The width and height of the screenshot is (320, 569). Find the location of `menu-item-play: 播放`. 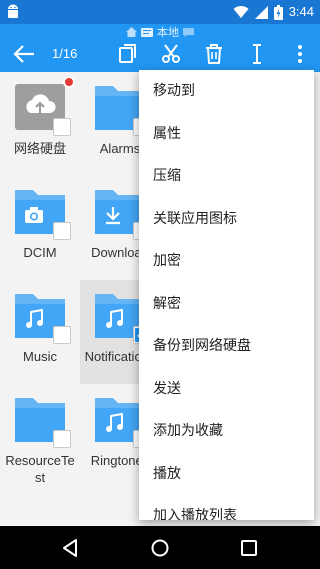

menu-item-play: 播放 is located at coordinates (226, 474).